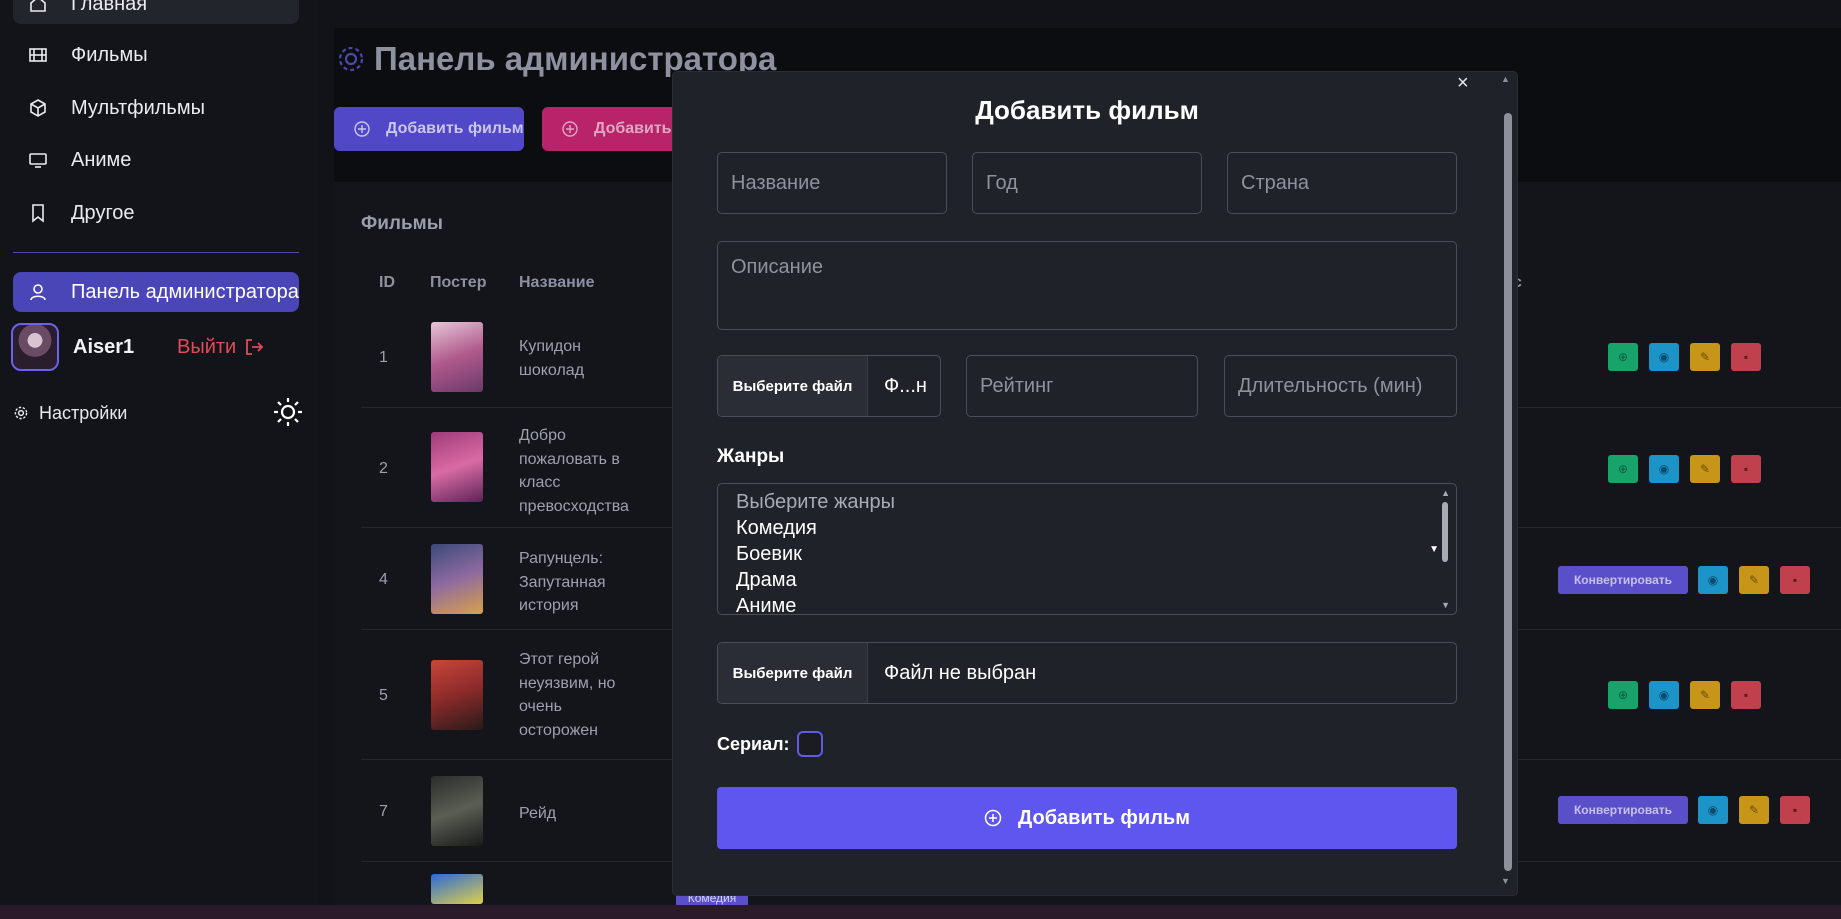 Image resolution: width=1841 pixels, height=919 pixels. What do you see at coordinates (1463, 83) in the screenshot?
I see `close-icon: ×` at bounding box center [1463, 83].